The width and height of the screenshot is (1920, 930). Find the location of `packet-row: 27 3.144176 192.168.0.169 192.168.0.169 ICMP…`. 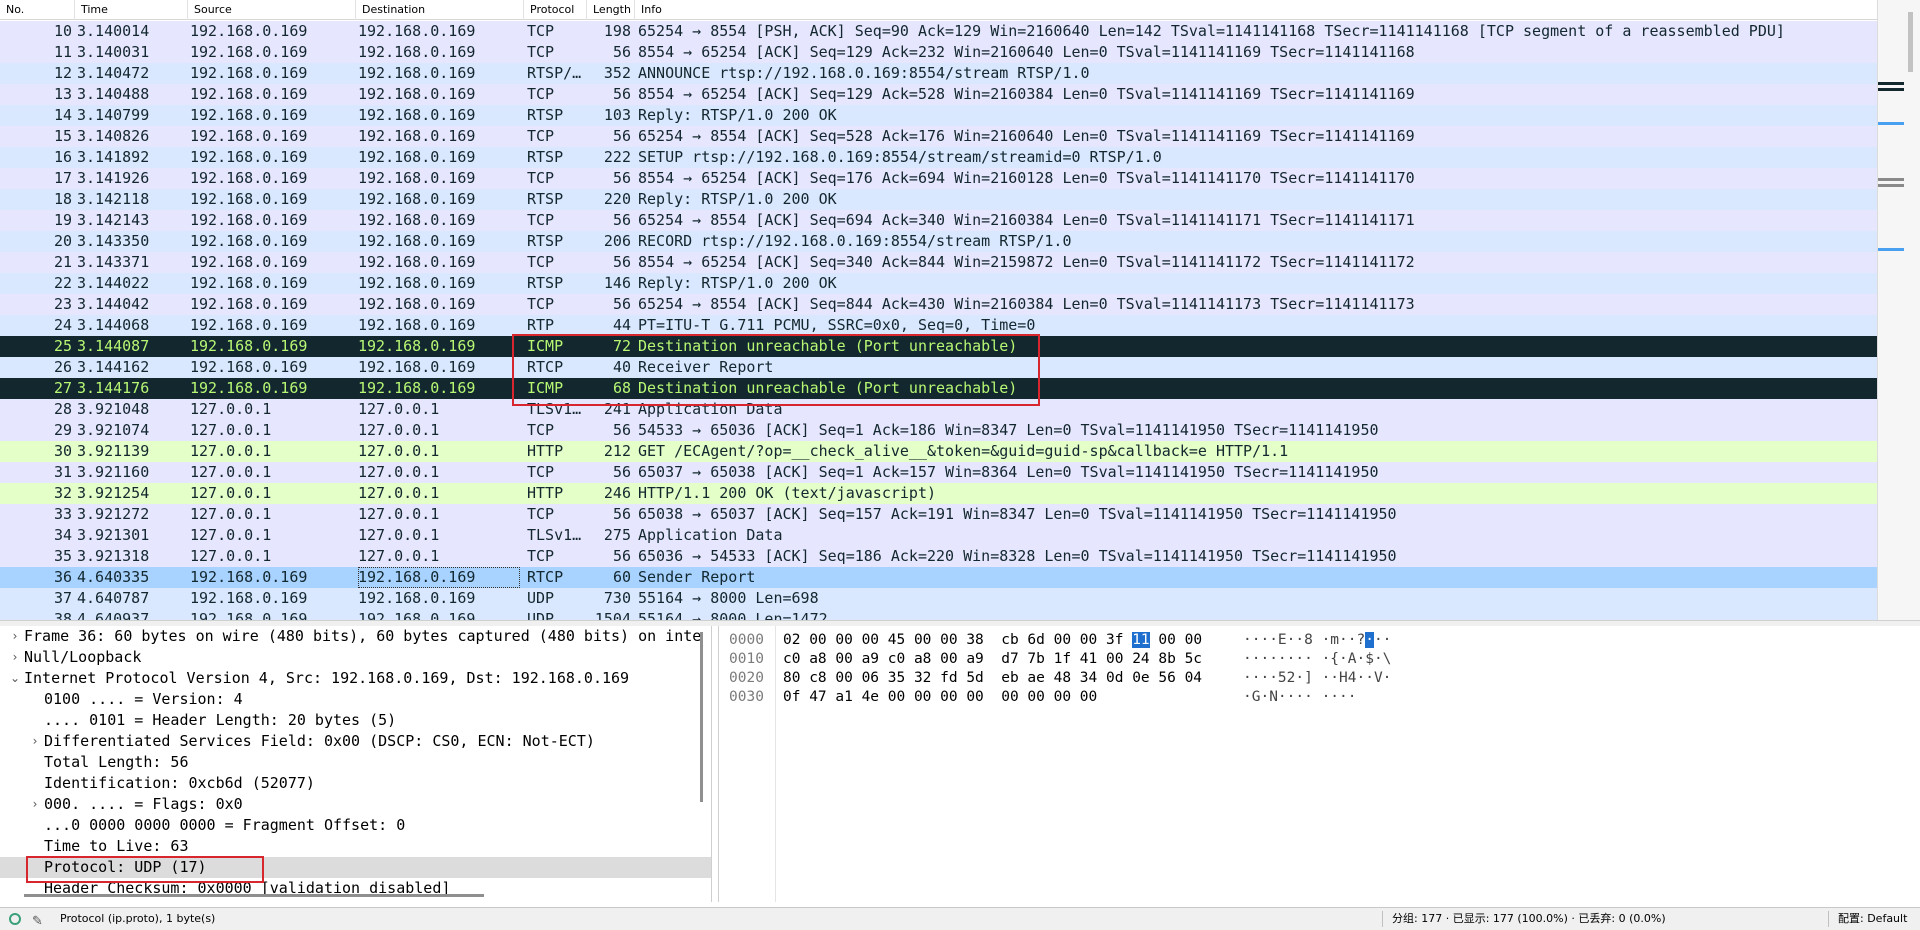

packet-row: 27 3.144176 192.168.0.169 192.168.0.169 ICMP… is located at coordinates (938, 388).